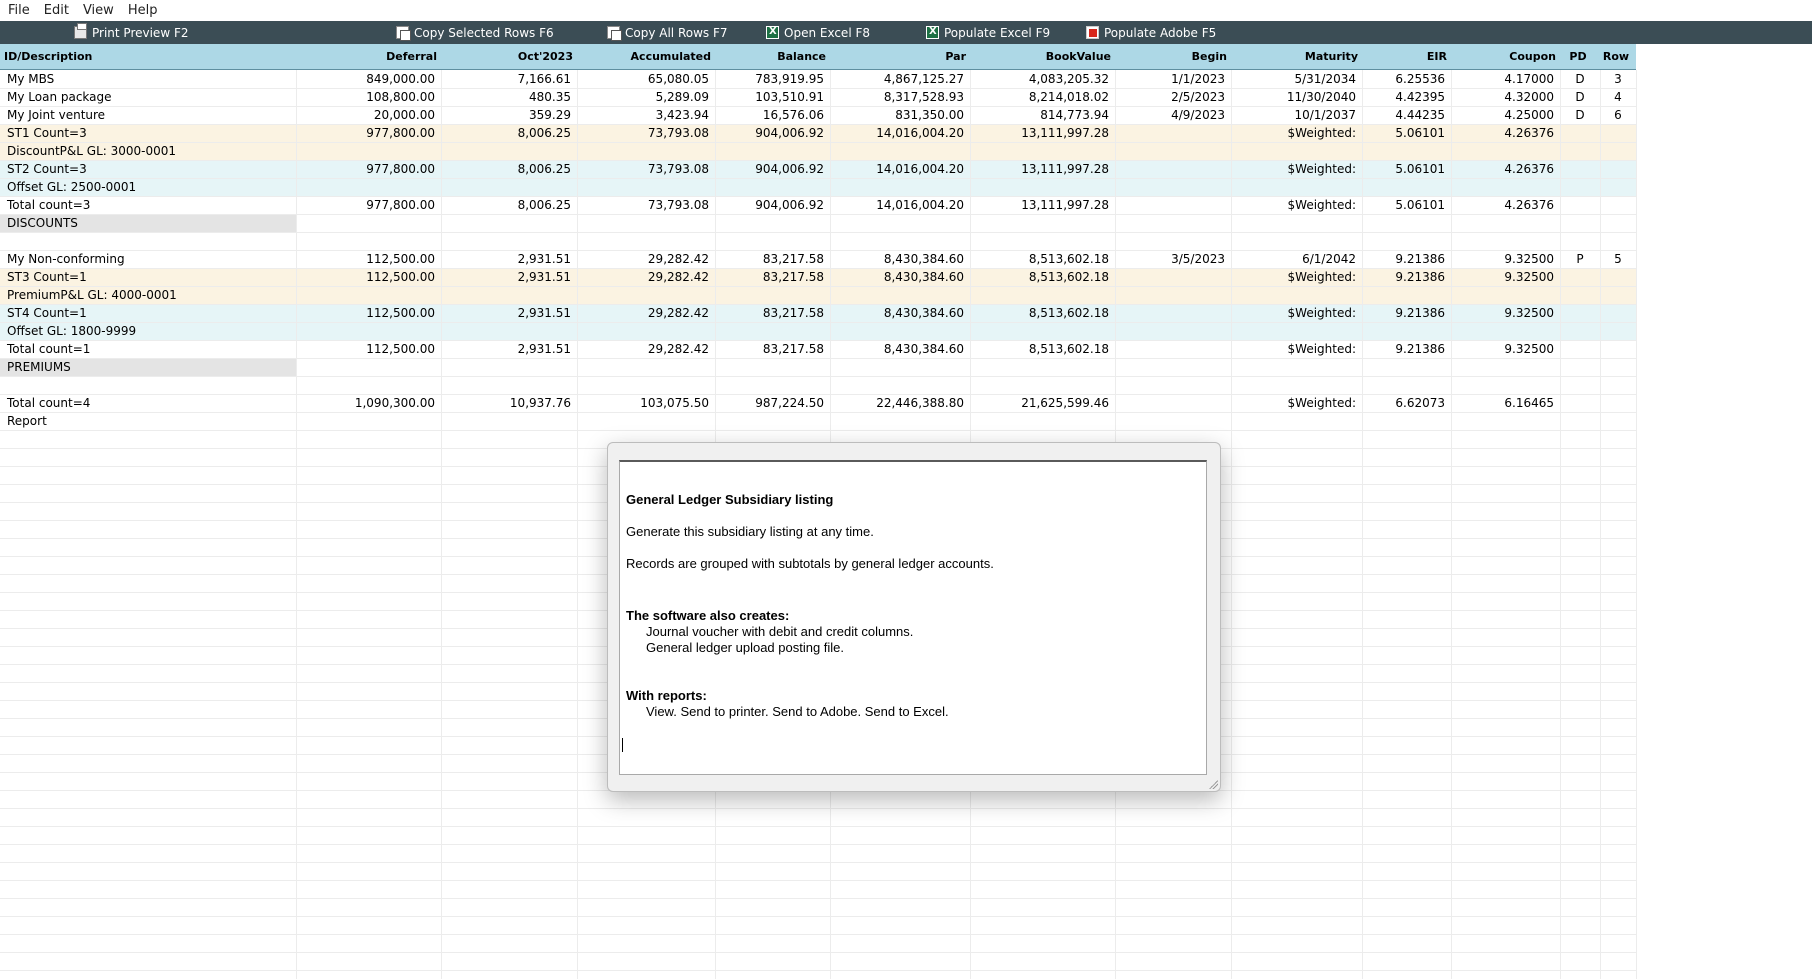  What do you see at coordinates (818, 331) in the screenshot?
I see `table-row: Offset GL: 1800-9999` at bounding box center [818, 331].